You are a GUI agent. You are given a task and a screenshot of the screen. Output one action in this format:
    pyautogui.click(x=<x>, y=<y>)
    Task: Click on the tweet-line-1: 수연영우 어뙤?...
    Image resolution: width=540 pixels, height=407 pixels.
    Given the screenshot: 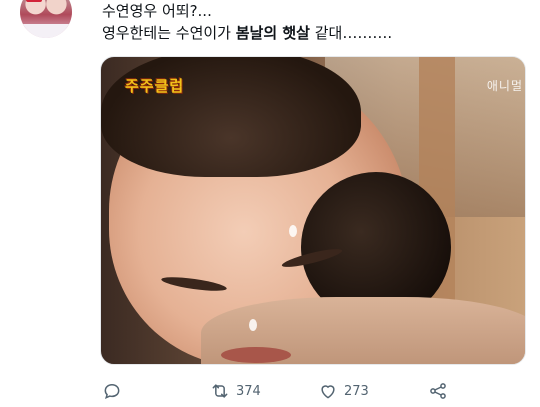 What is the action you would take?
    pyautogui.click(x=157, y=11)
    